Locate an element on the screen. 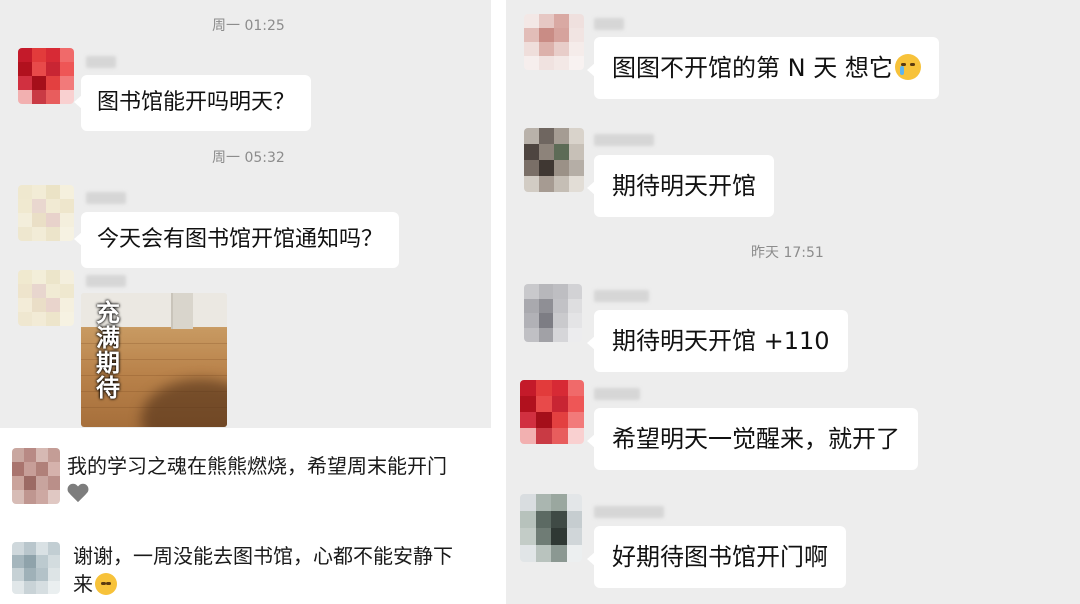 The image size is (1080, 604). chat-bubble: 好期待图书馆开门啊 is located at coordinates (716, 557).